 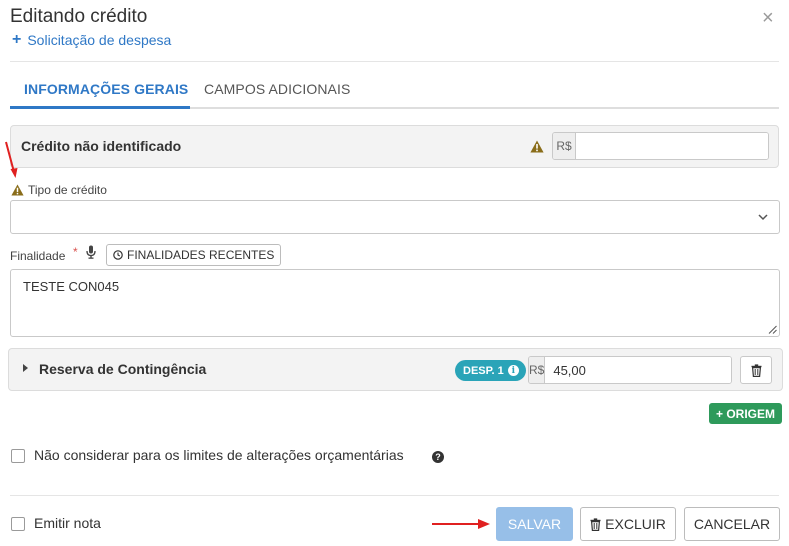 I want to click on credit-type-label: Tipo de crédito, so click(x=67, y=190).